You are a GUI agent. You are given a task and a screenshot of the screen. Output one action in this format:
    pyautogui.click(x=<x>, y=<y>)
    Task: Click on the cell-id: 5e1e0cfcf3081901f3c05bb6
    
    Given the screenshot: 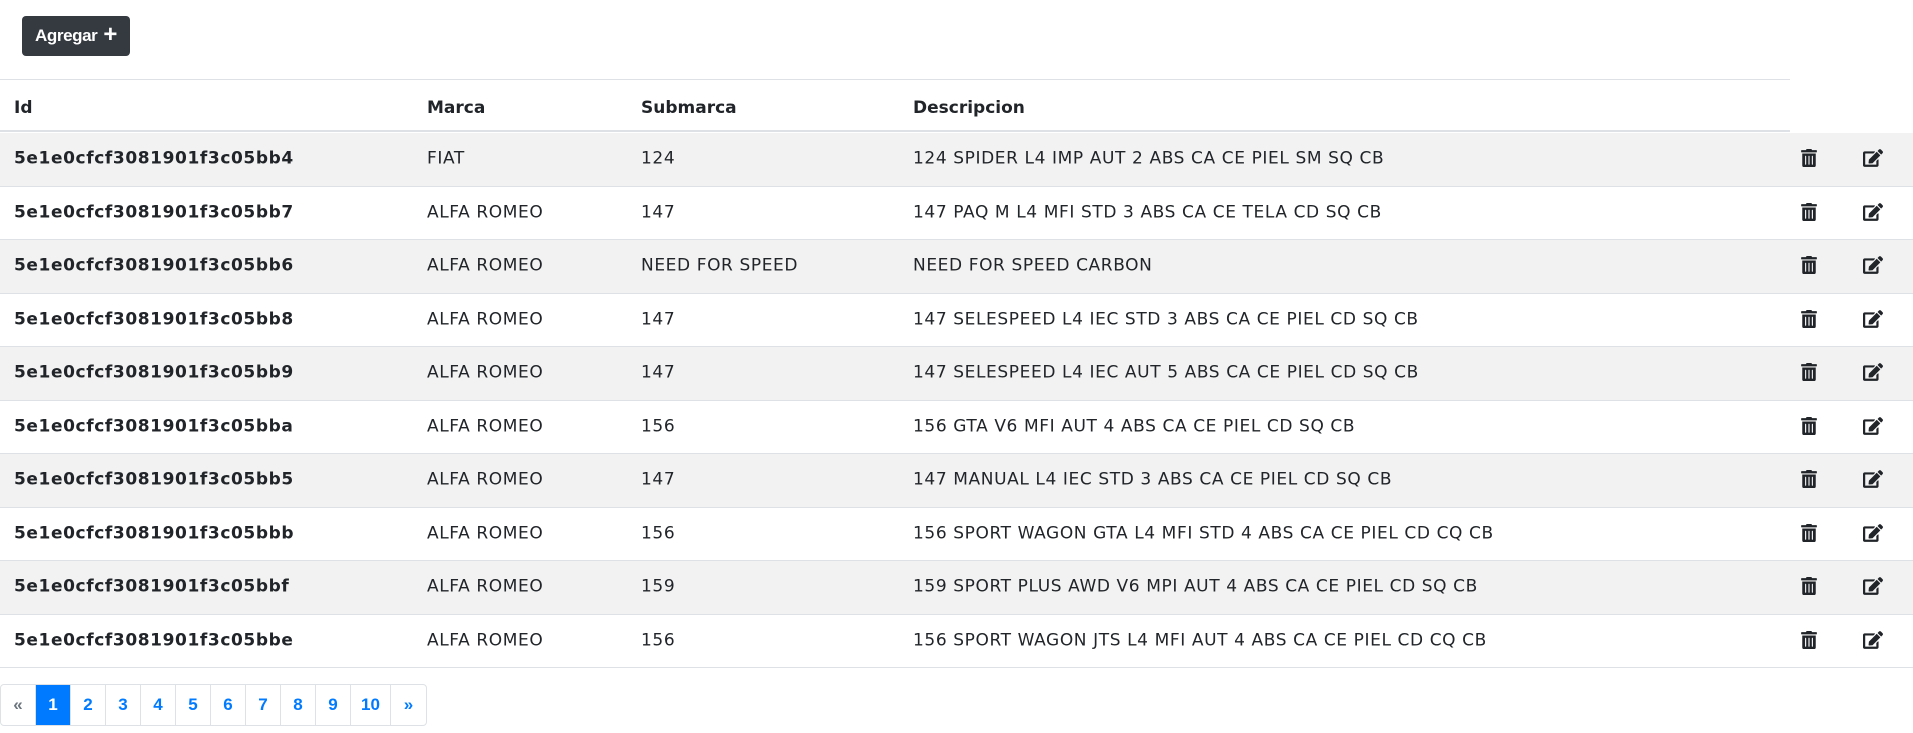 What is the action you would take?
    pyautogui.click(x=154, y=265)
    